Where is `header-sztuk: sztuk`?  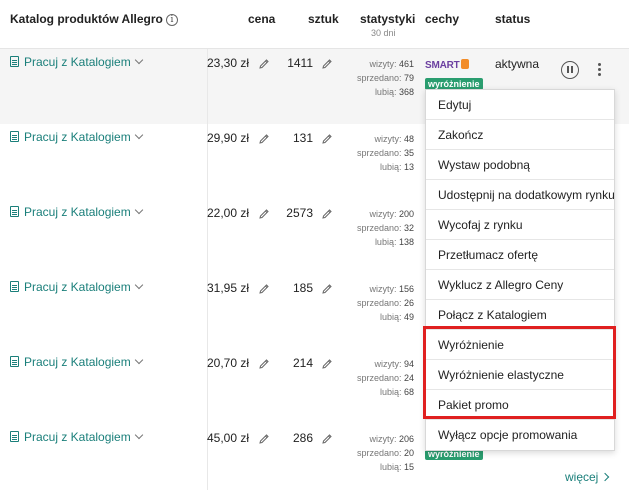
header-sztuk: sztuk is located at coordinates (323, 19).